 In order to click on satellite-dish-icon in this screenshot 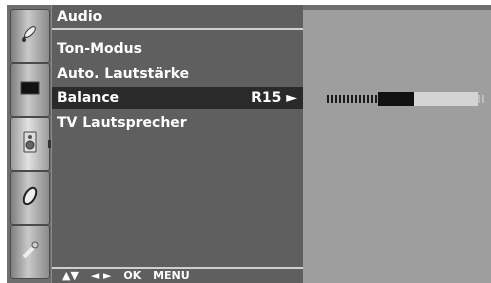, I will do `click(30, 36)`.